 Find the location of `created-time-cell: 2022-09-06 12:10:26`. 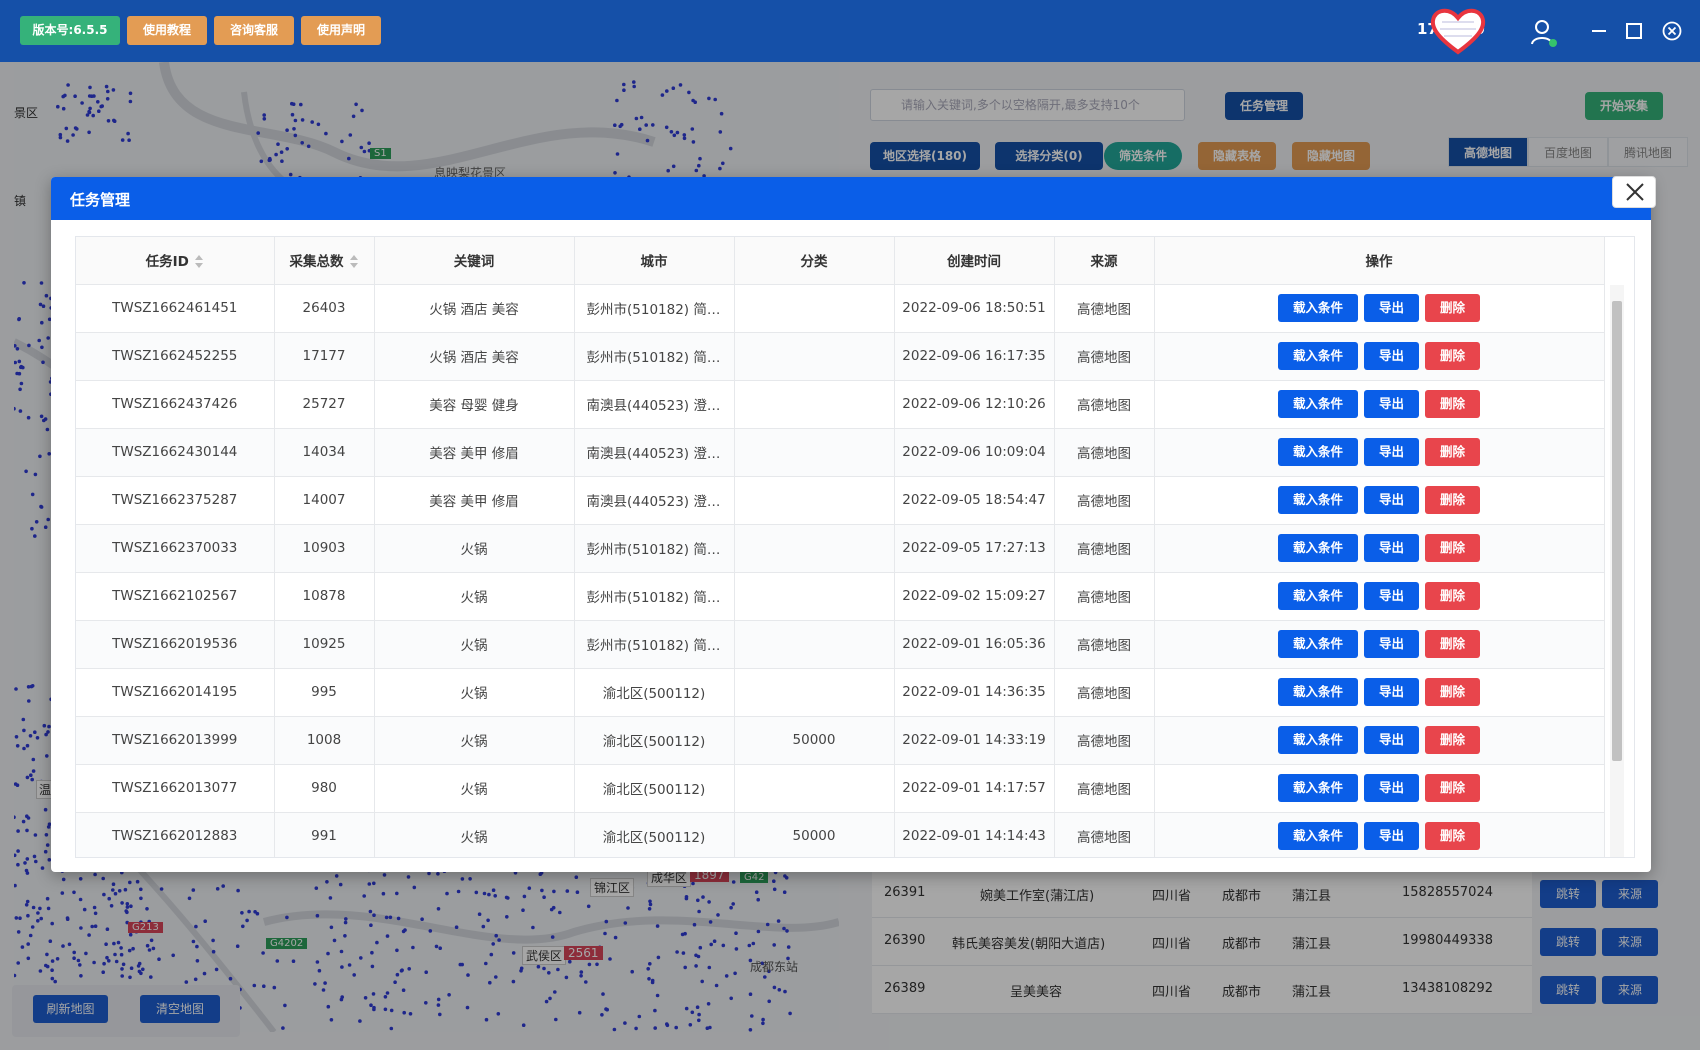

created-time-cell: 2022-09-06 12:10:26 is located at coordinates (974, 404).